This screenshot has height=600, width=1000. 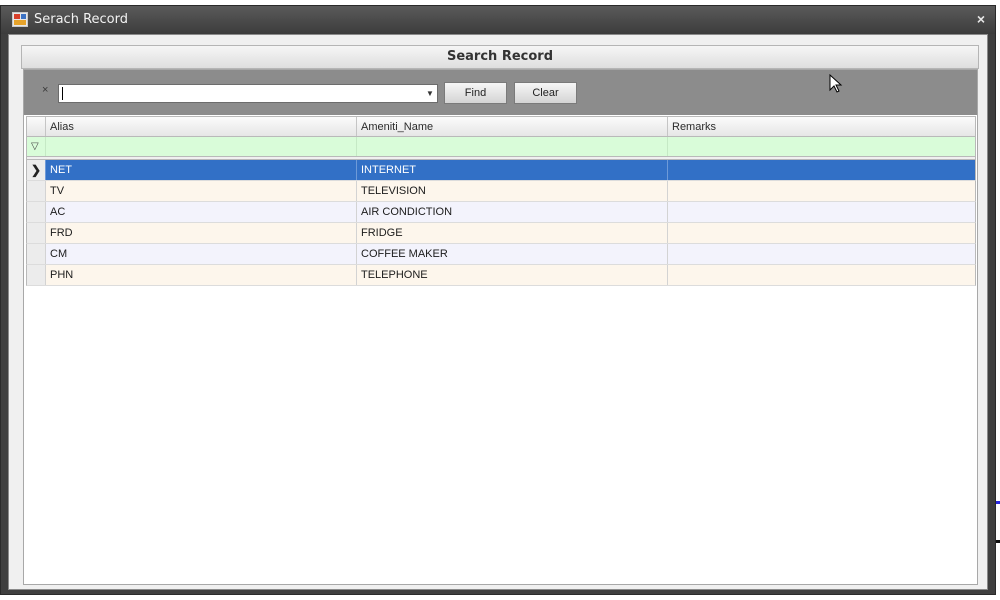 What do you see at coordinates (36, 126) in the screenshot?
I see `row-header-corner` at bounding box center [36, 126].